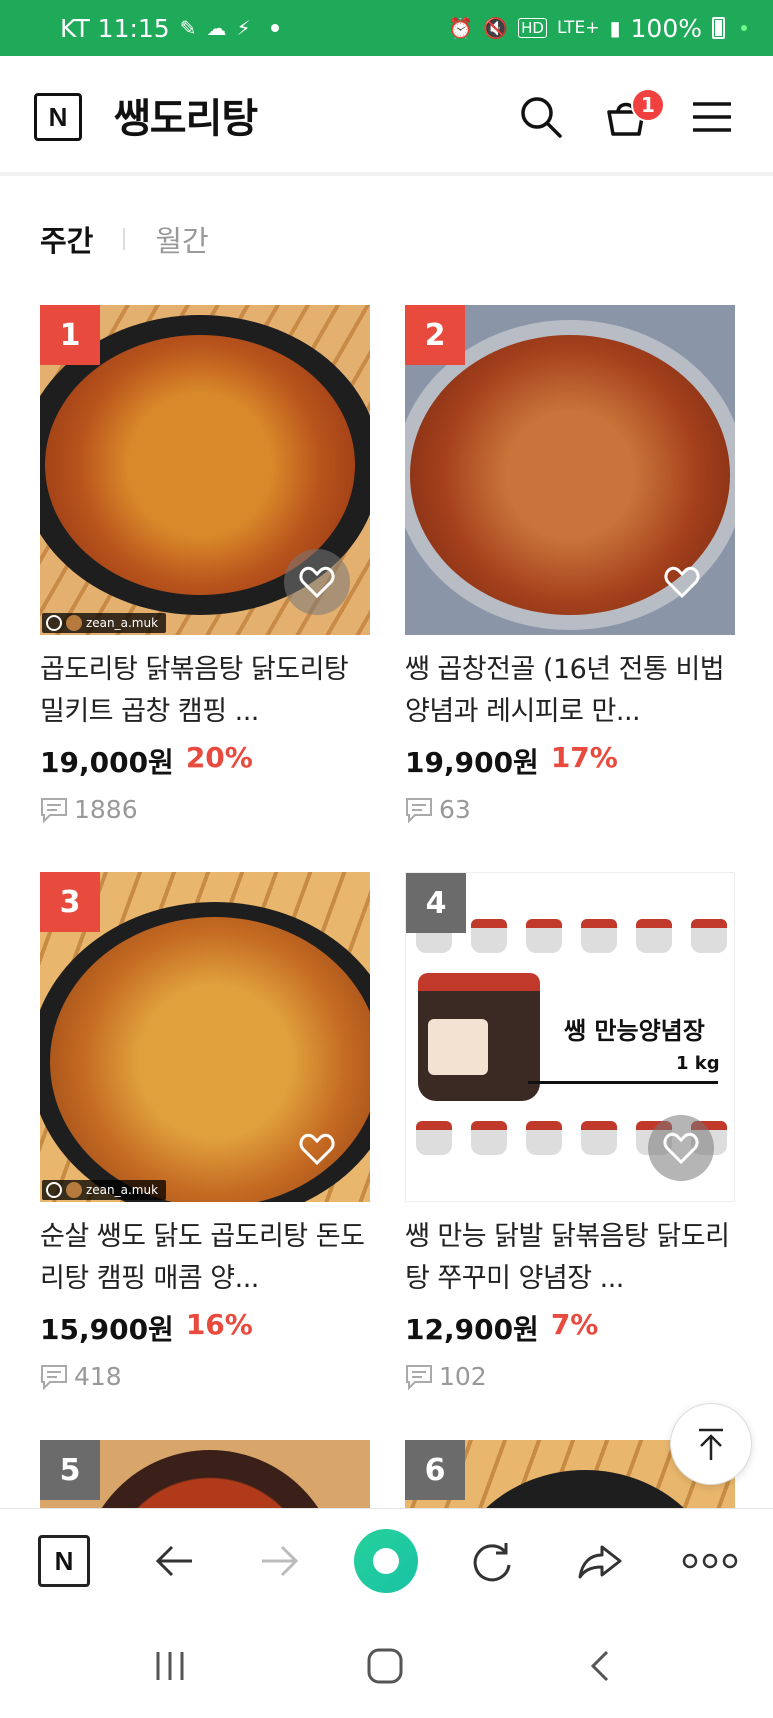 The image size is (773, 1718). What do you see at coordinates (492, 1561) in the screenshot?
I see `refresh-icon` at bounding box center [492, 1561].